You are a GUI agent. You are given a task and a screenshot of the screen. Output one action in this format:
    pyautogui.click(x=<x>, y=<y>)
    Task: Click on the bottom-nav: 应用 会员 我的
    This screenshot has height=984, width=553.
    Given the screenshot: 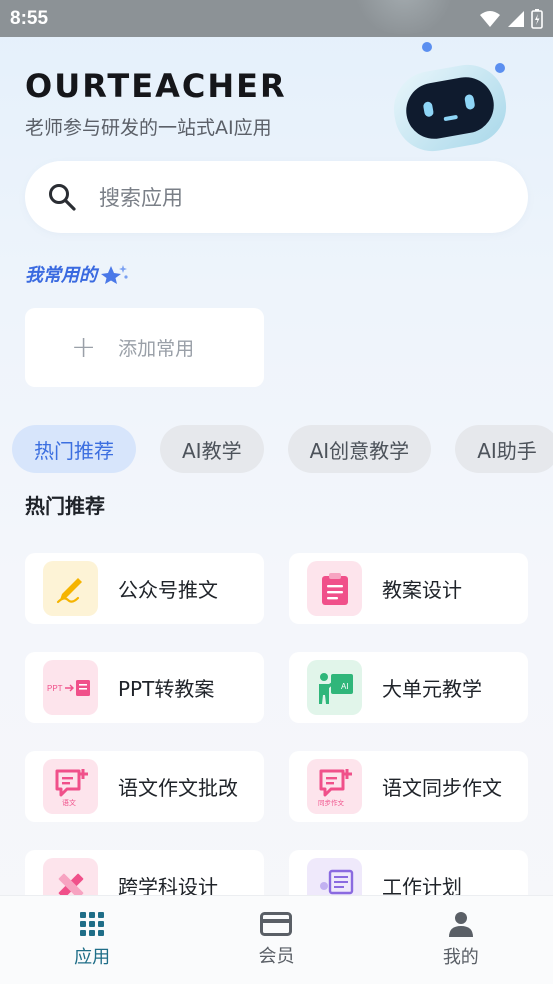 What is the action you would take?
    pyautogui.click(x=276, y=939)
    